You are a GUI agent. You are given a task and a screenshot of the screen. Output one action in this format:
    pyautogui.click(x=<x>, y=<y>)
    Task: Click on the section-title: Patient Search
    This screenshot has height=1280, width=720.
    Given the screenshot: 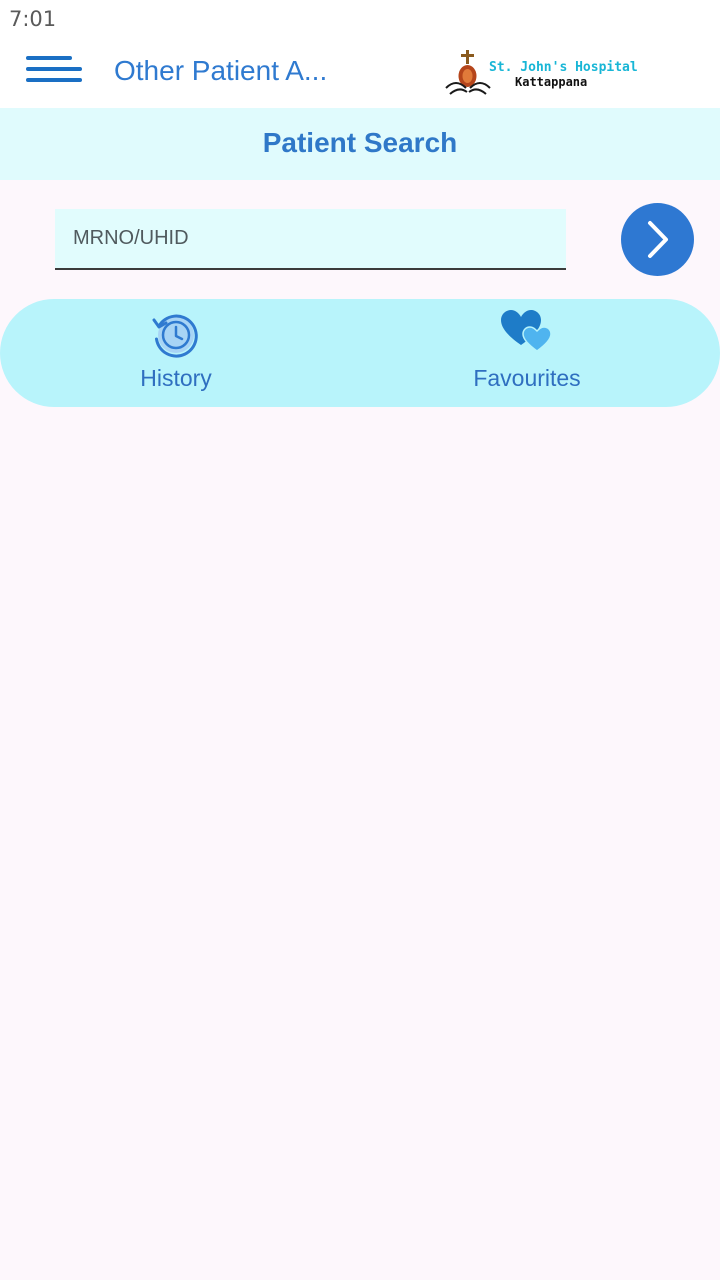 What is the action you would take?
    pyautogui.click(x=360, y=142)
    